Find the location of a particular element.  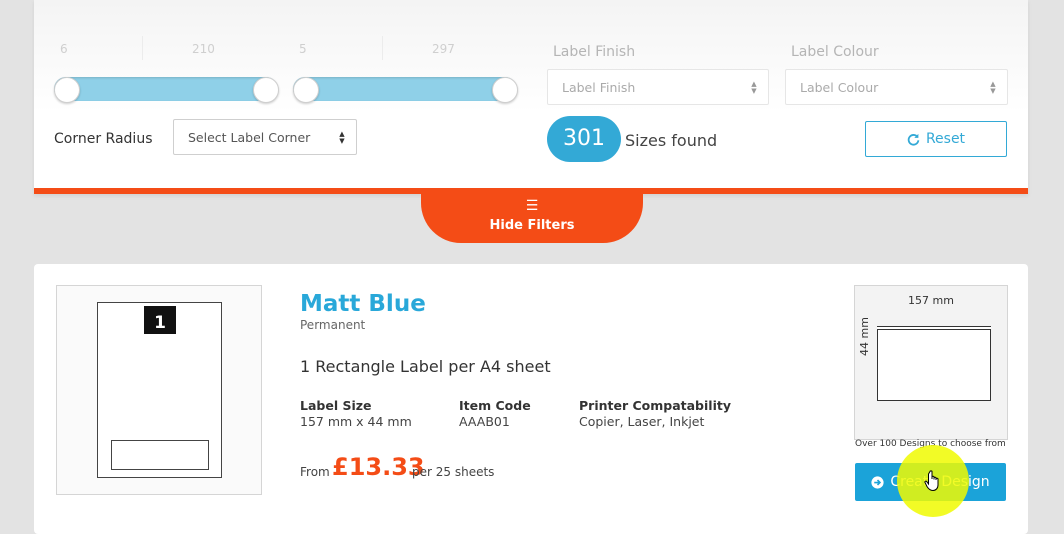

menu-icon: ☰ is located at coordinates (532, 206).